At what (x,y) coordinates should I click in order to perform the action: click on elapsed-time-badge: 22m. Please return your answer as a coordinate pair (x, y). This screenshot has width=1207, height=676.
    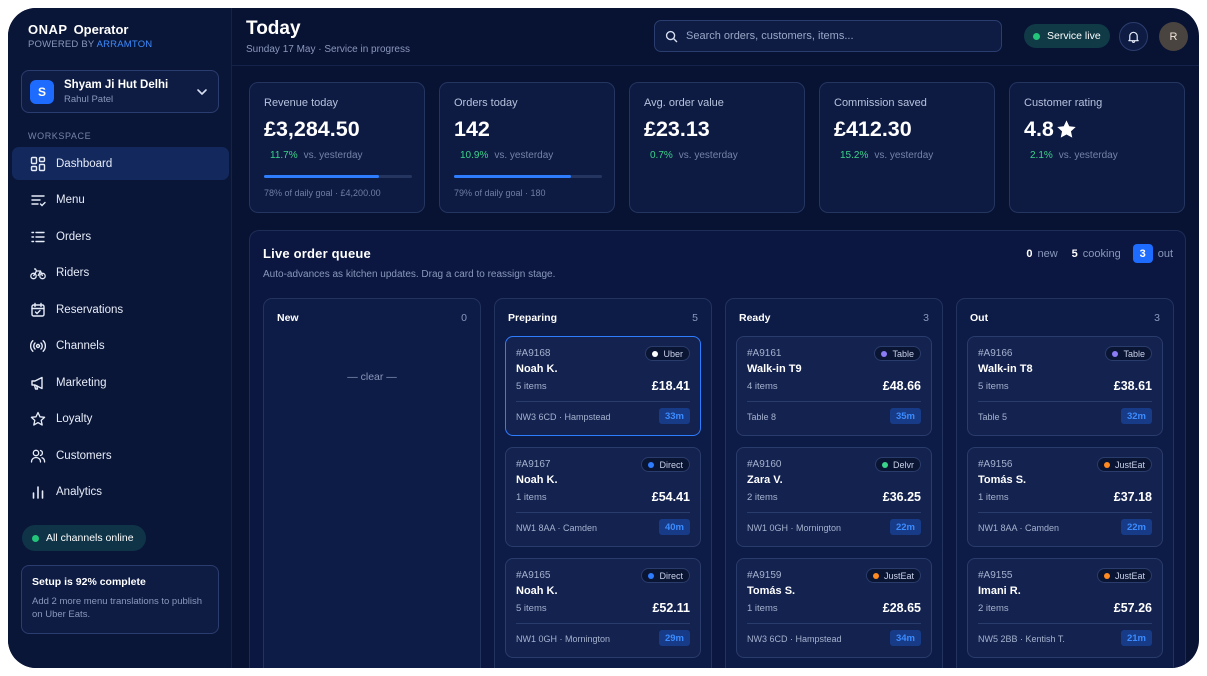
    Looking at the image, I should click on (1136, 527).